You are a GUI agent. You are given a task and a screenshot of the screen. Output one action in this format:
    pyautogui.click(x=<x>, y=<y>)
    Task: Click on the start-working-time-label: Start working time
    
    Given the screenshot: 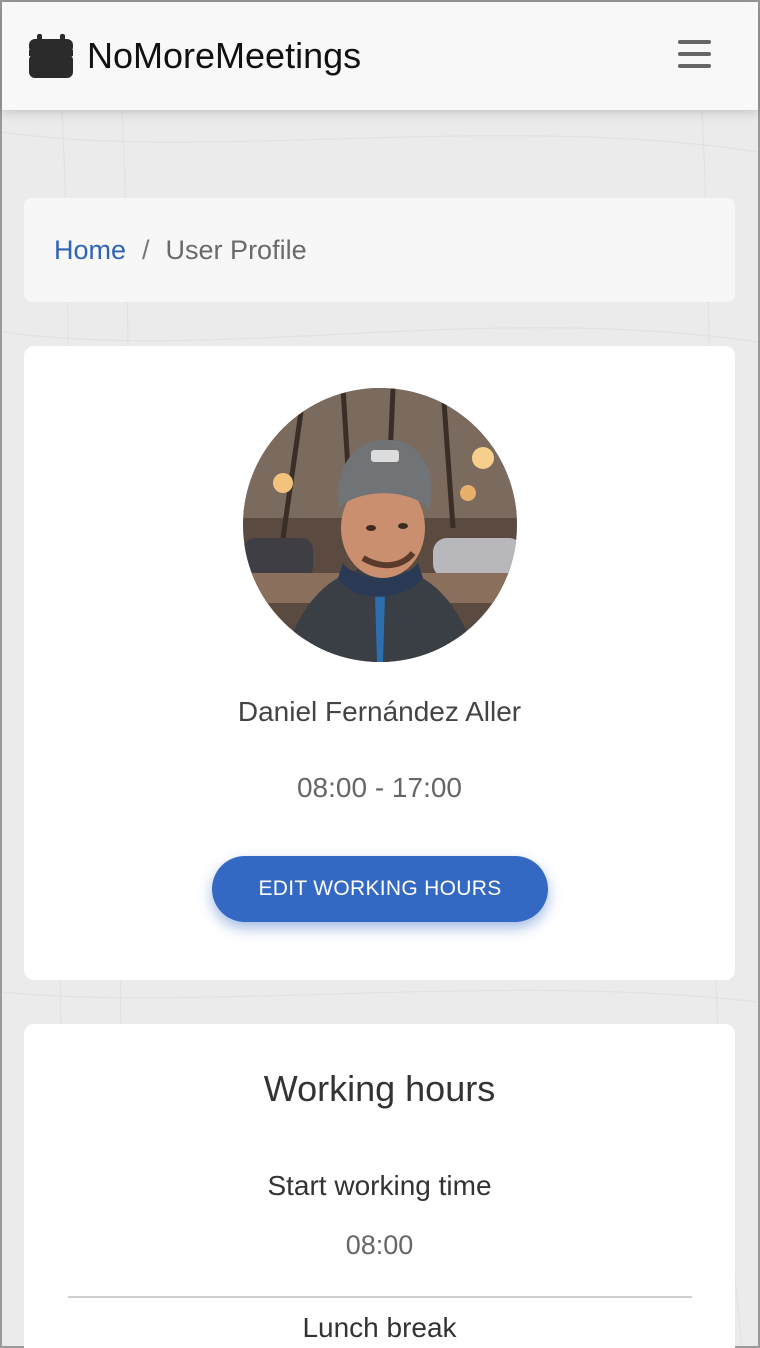 What is the action you would take?
    pyautogui.click(x=379, y=1185)
    